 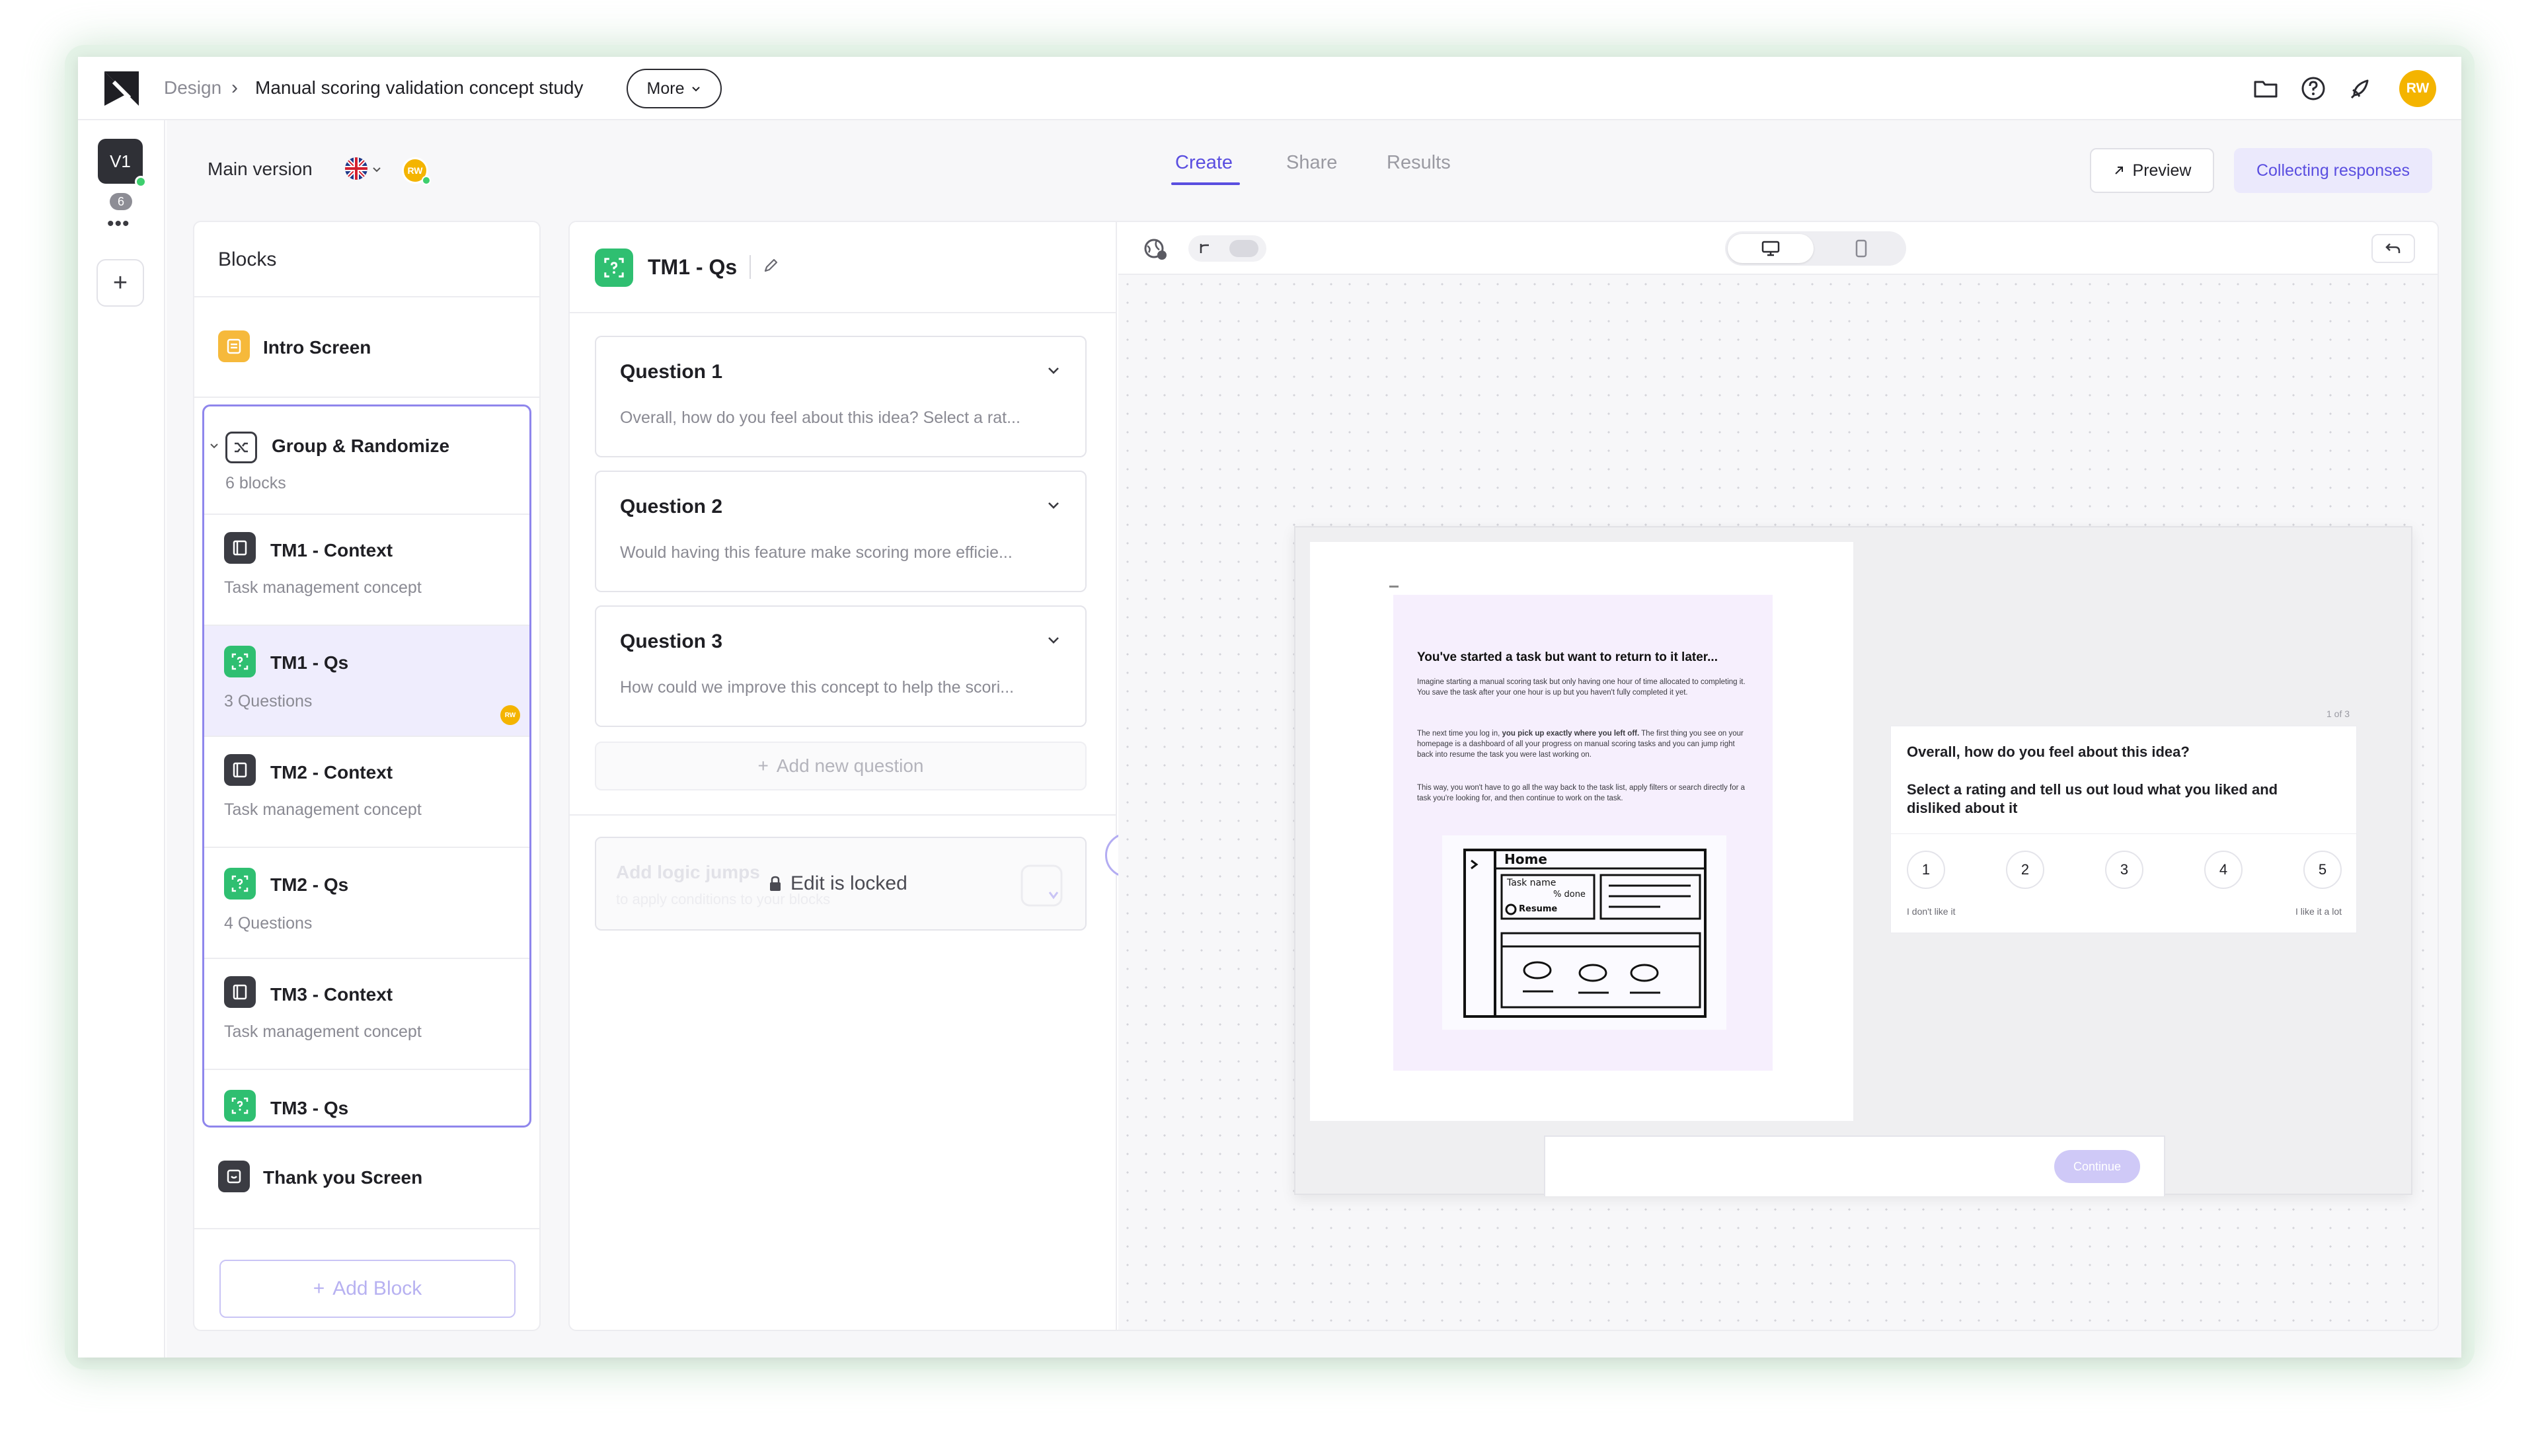 I want to click on breadcrumb-design: Design, so click(x=192, y=88).